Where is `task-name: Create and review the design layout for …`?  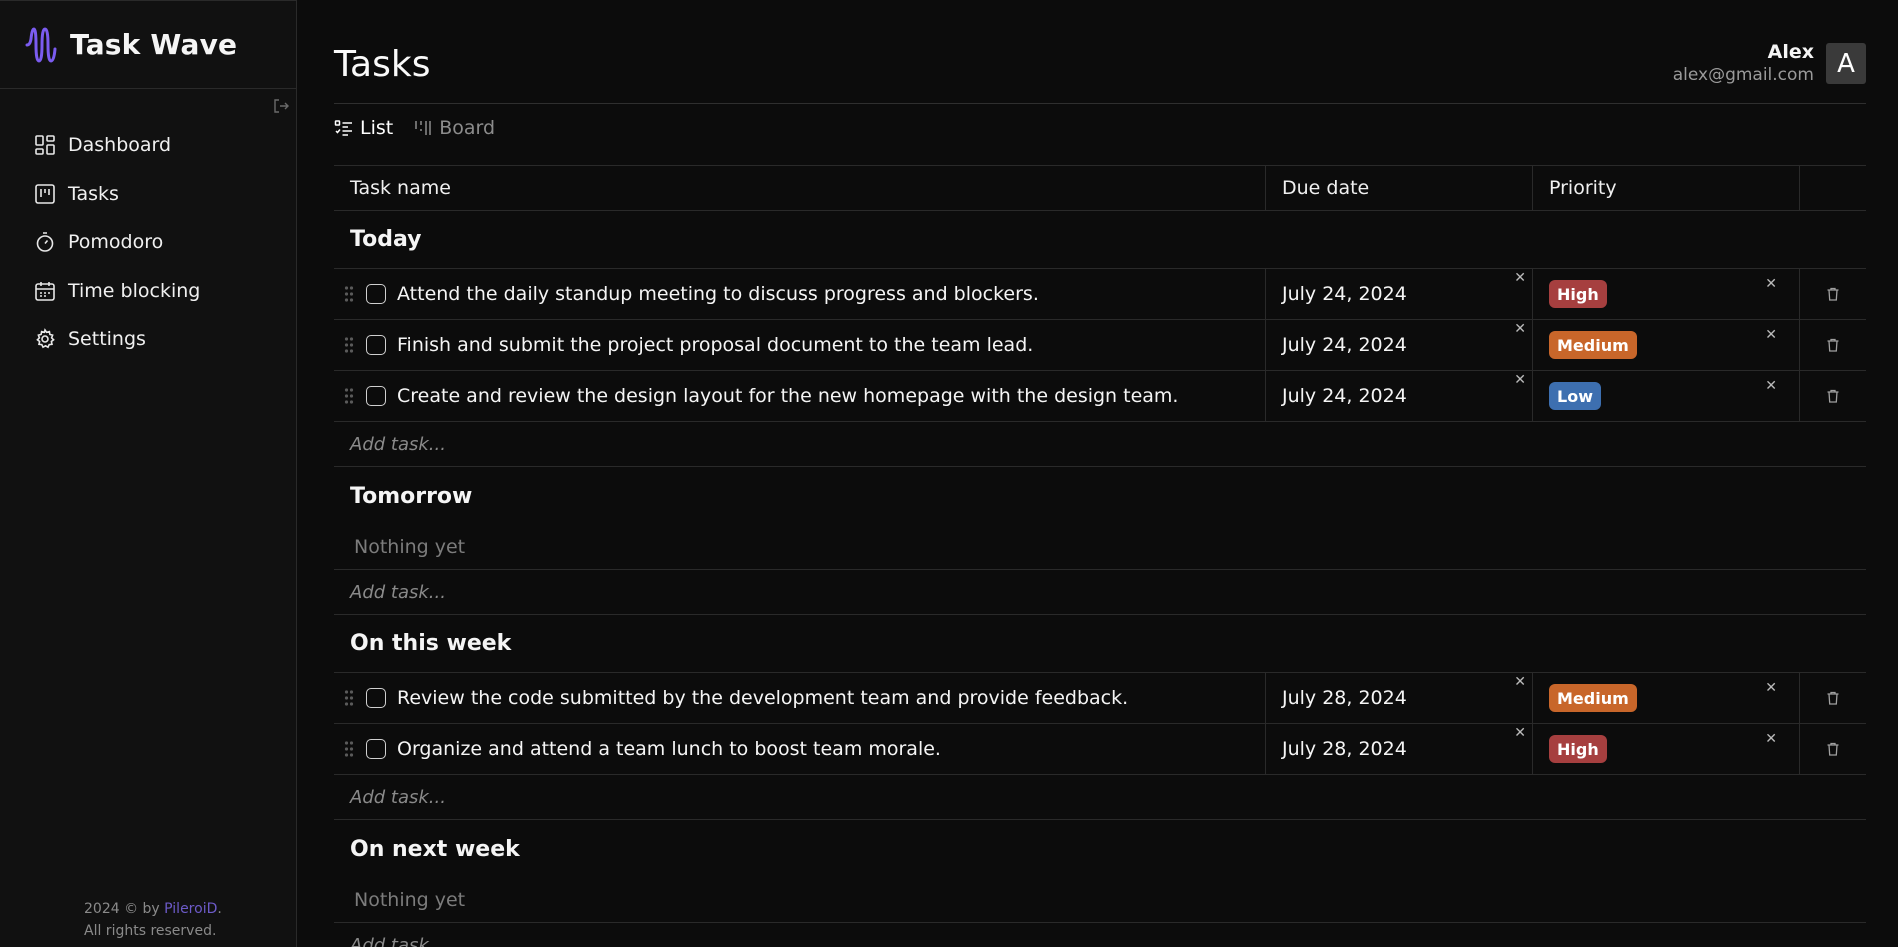 task-name: Create and review the design layout for … is located at coordinates (787, 396).